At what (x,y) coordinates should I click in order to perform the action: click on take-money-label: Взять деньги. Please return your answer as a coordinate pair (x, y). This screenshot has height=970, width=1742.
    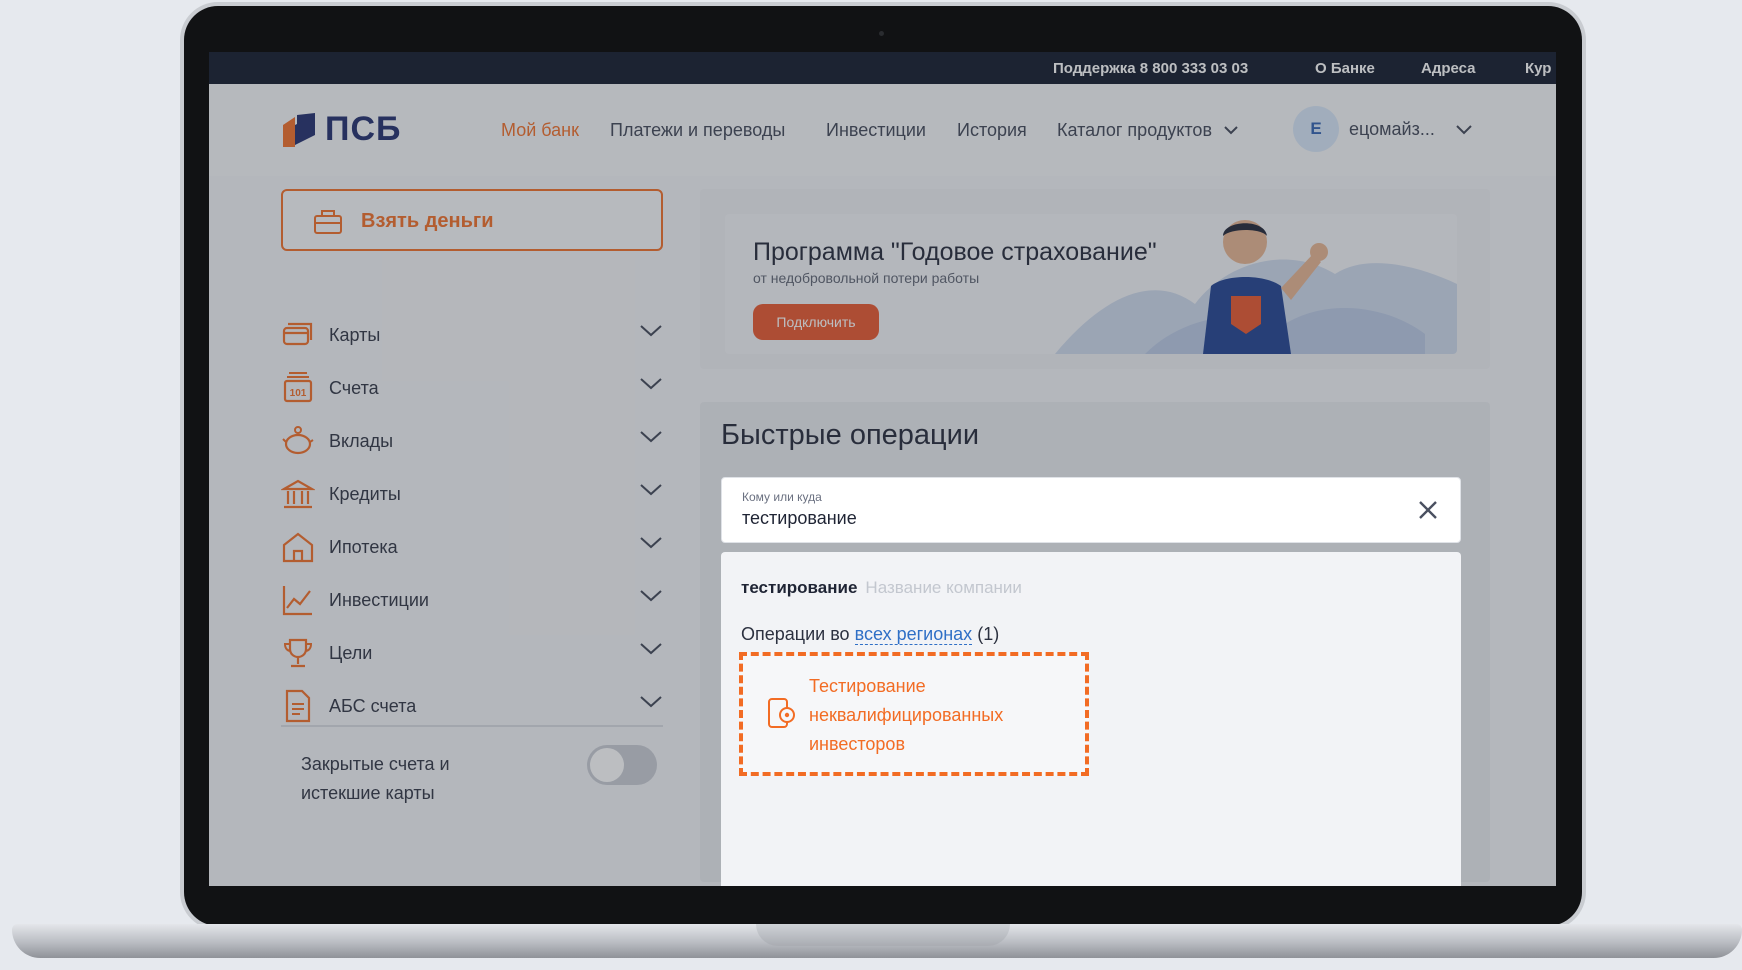
    Looking at the image, I should click on (427, 221).